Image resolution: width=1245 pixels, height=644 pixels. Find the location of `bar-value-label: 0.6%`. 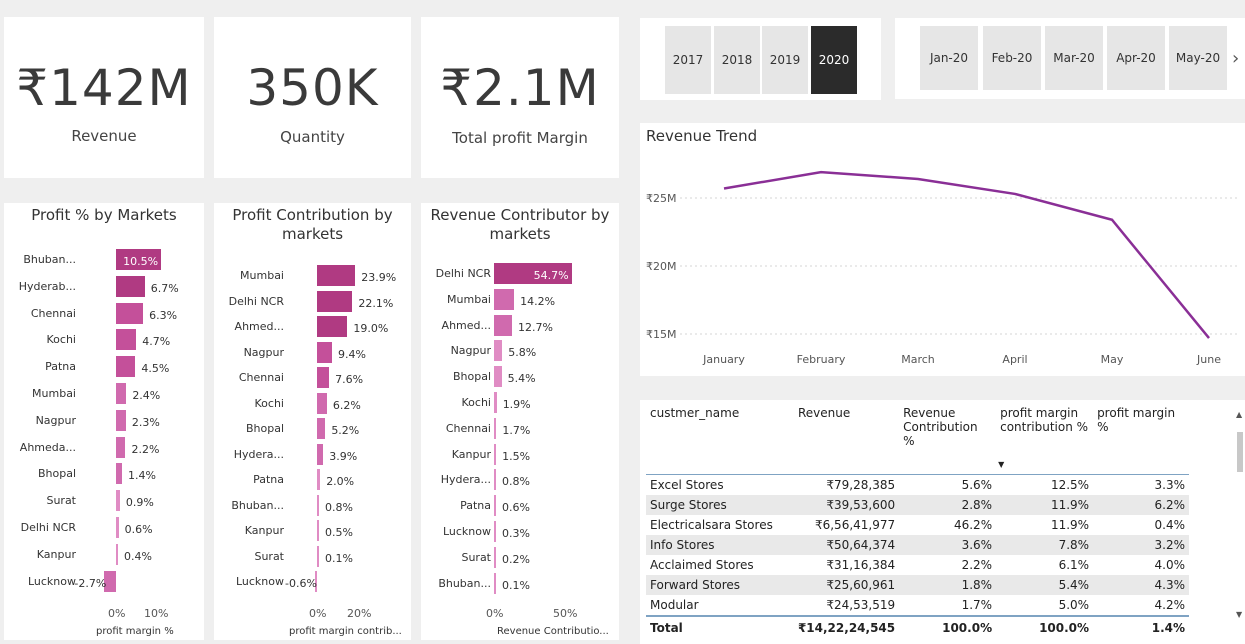

bar-value-label: 0.6% is located at coordinates (138, 529).